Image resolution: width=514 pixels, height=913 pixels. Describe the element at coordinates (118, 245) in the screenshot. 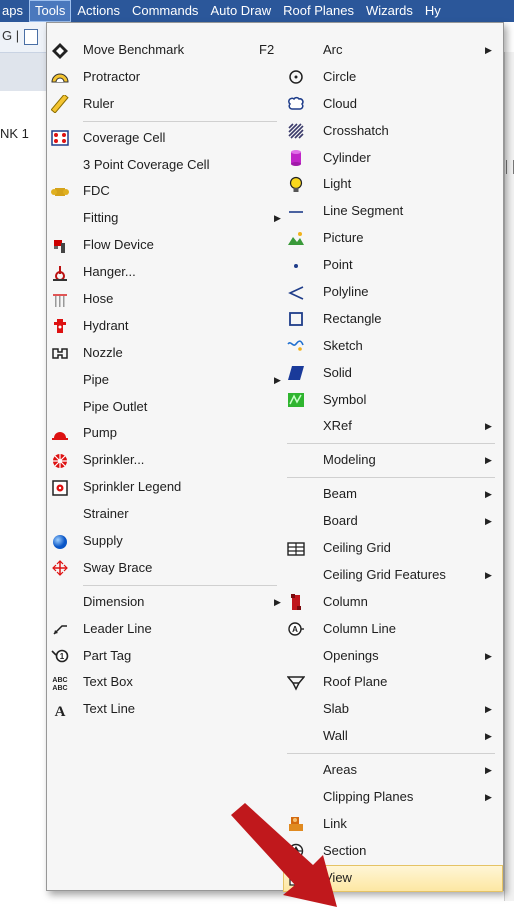

I see `menu-item-label: Flow Device` at that location.